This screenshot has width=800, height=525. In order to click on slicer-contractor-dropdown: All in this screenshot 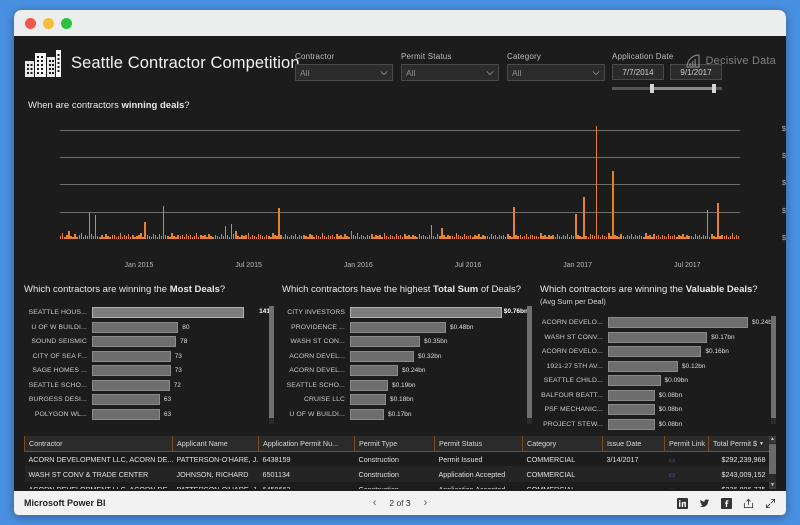, I will do `click(344, 72)`.